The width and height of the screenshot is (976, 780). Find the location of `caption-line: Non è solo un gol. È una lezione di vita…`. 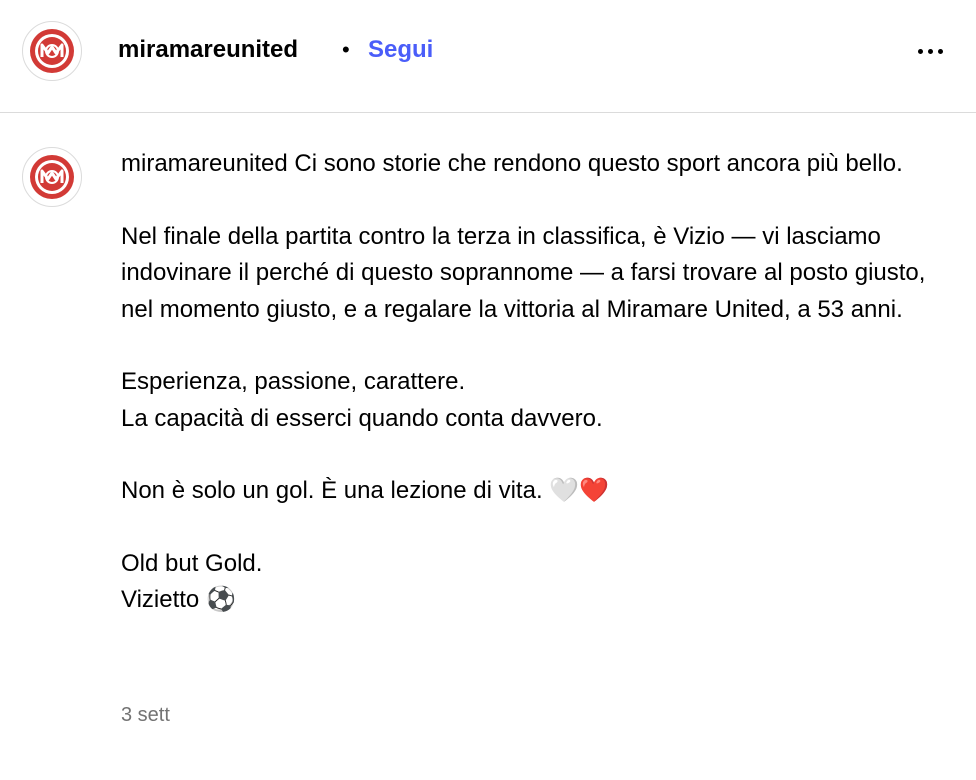

caption-line: Non è solo un gol. È una lezione di vita… is located at coordinates (365, 490).